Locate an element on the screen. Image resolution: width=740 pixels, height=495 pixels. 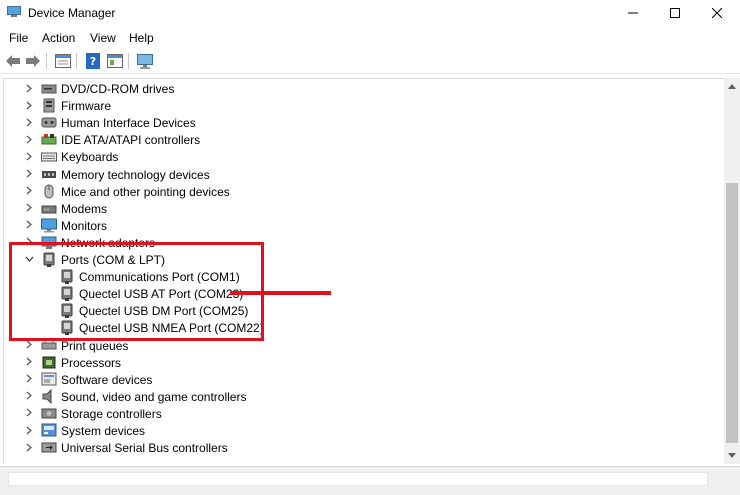
storage-controller-icon is located at coordinates (49, 413).